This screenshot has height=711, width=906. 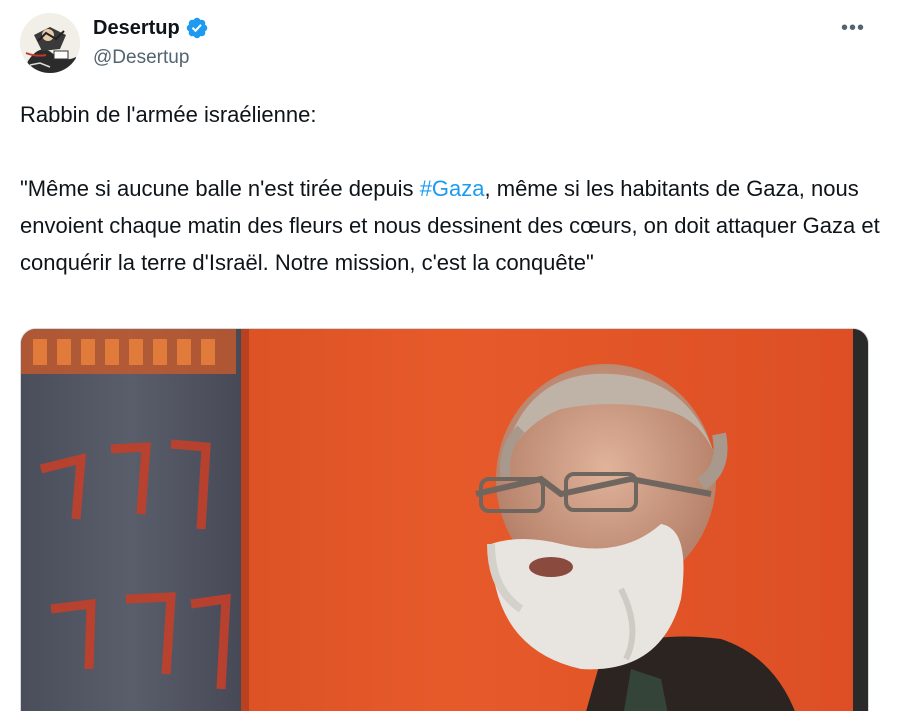 I want to click on more-options-icon: •••, so click(x=853, y=28).